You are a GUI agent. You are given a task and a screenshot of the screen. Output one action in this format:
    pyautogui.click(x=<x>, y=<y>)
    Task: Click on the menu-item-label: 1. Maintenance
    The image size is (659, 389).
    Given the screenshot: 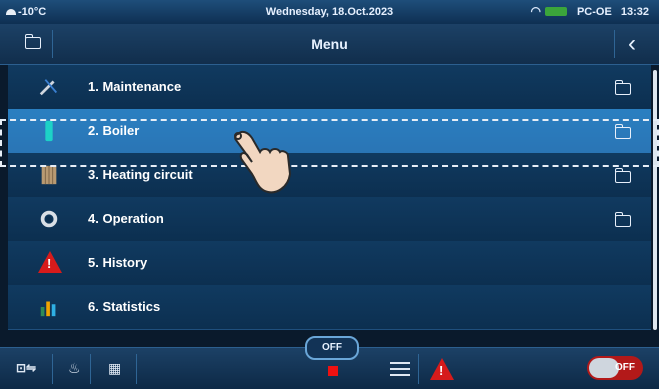 What is the action you would take?
    pyautogui.click(x=135, y=86)
    